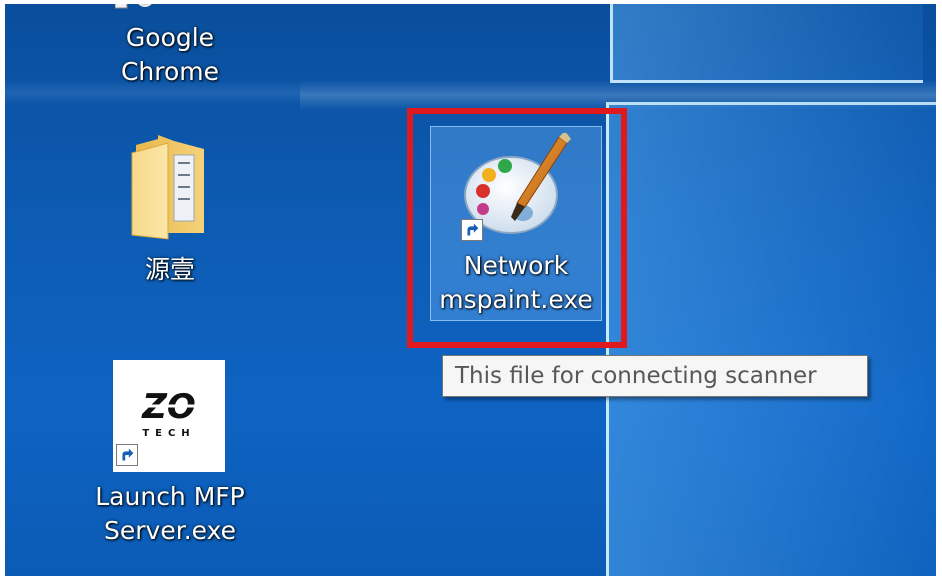 This screenshot has height=582, width=942. What do you see at coordinates (167, 187) in the screenshot?
I see `folder-icon` at bounding box center [167, 187].